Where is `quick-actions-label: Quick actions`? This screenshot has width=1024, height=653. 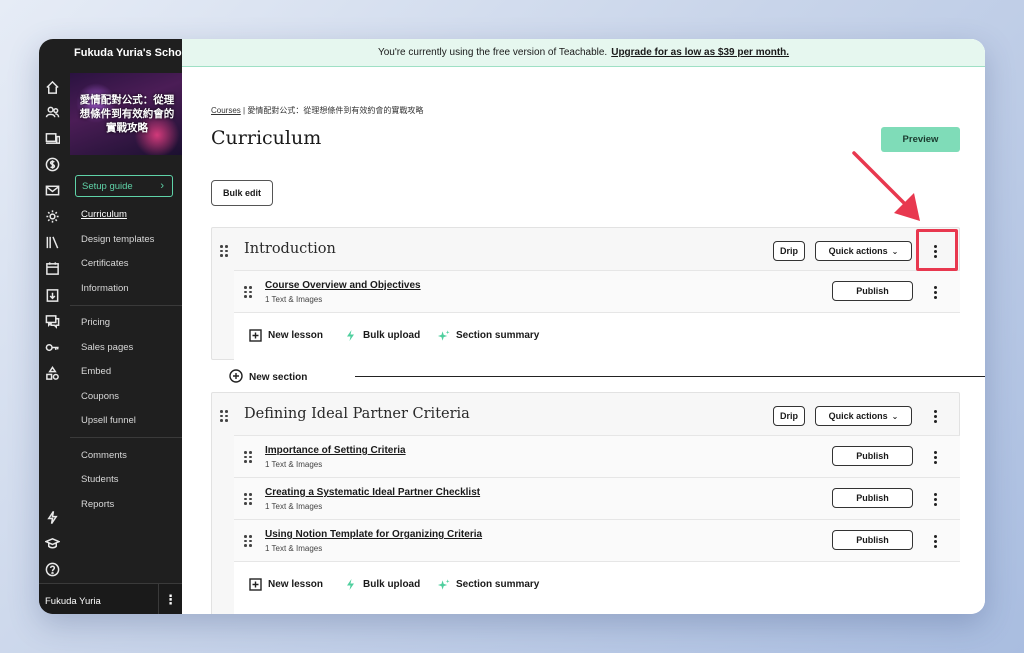
quick-actions-label: Quick actions is located at coordinates (858, 251).